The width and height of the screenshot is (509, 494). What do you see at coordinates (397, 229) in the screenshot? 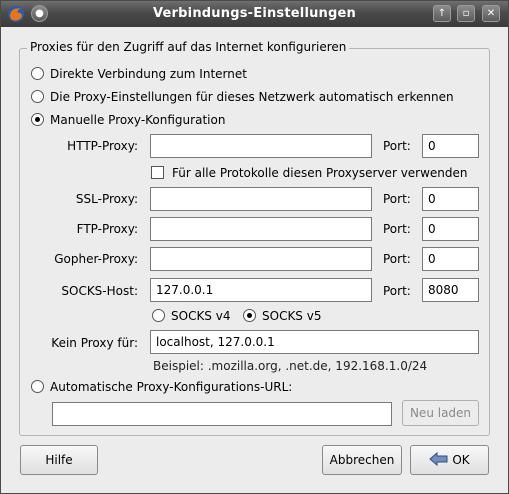
I see `ftp-port-label: Port:` at bounding box center [397, 229].